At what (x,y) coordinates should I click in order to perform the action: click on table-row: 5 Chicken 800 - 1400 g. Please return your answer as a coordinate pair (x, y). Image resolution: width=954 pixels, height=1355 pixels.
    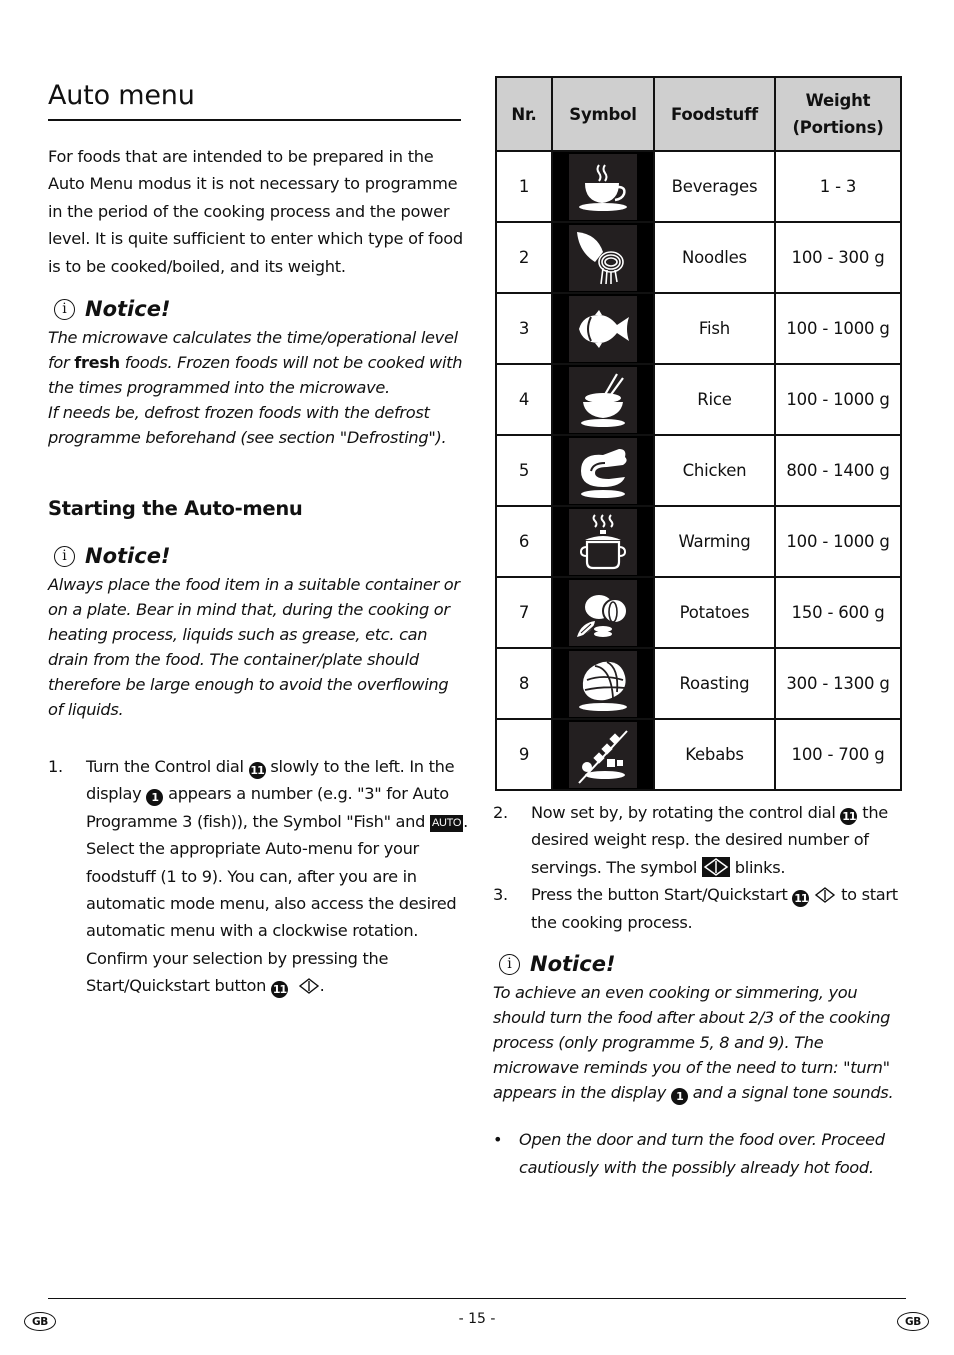
    Looking at the image, I should click on (698, 469).